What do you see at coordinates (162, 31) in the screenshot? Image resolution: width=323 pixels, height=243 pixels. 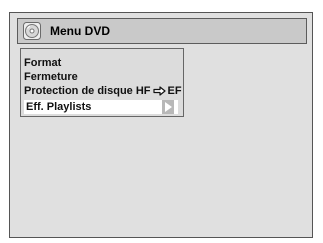 I see `title-bar: Menu DVD` at bounding box center [162, 31].